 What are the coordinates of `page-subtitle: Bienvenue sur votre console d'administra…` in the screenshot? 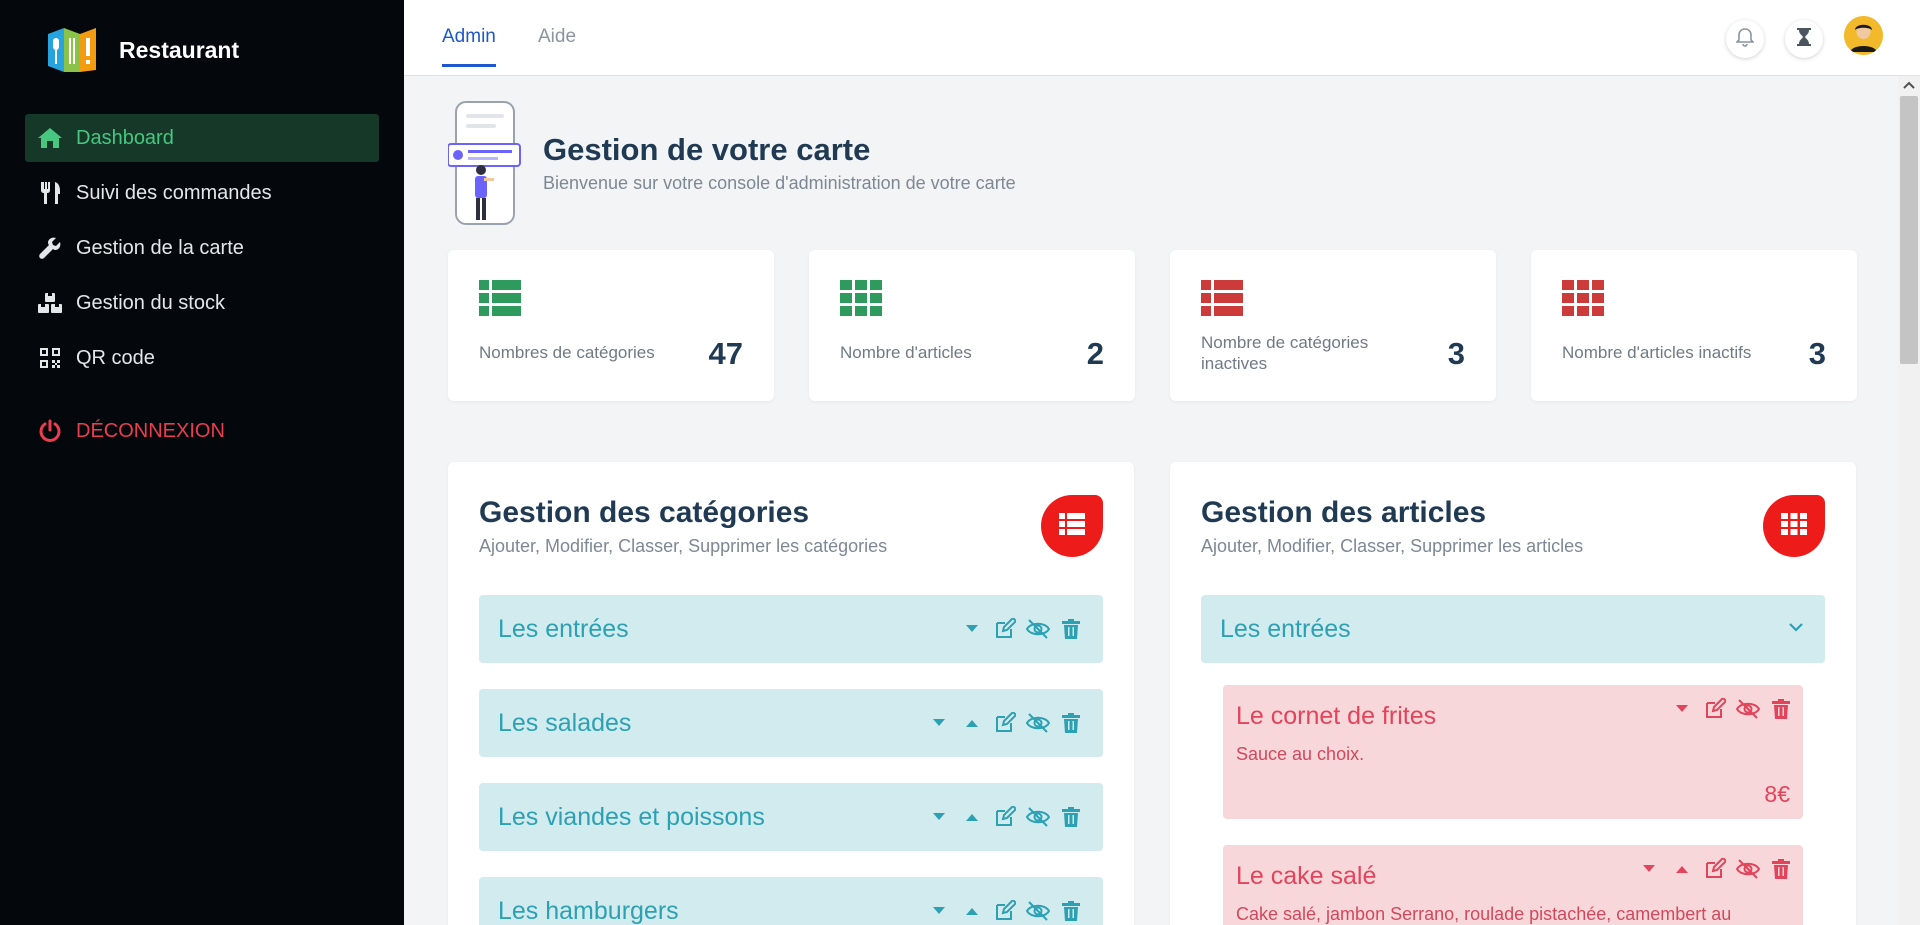 It's located at (779, 183).